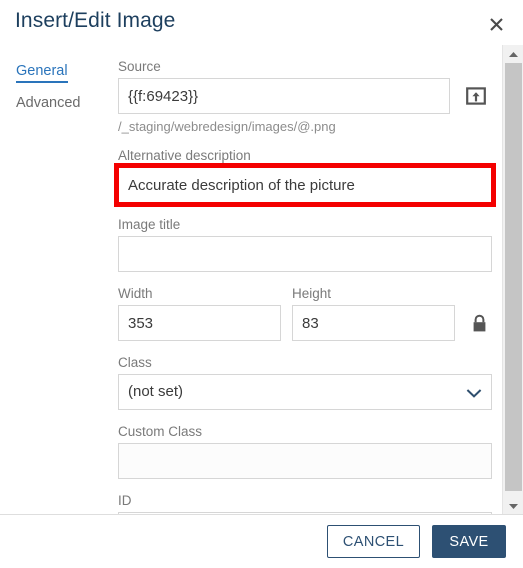  I want to click on dimensions-row: Width Height, so click(305, 313).